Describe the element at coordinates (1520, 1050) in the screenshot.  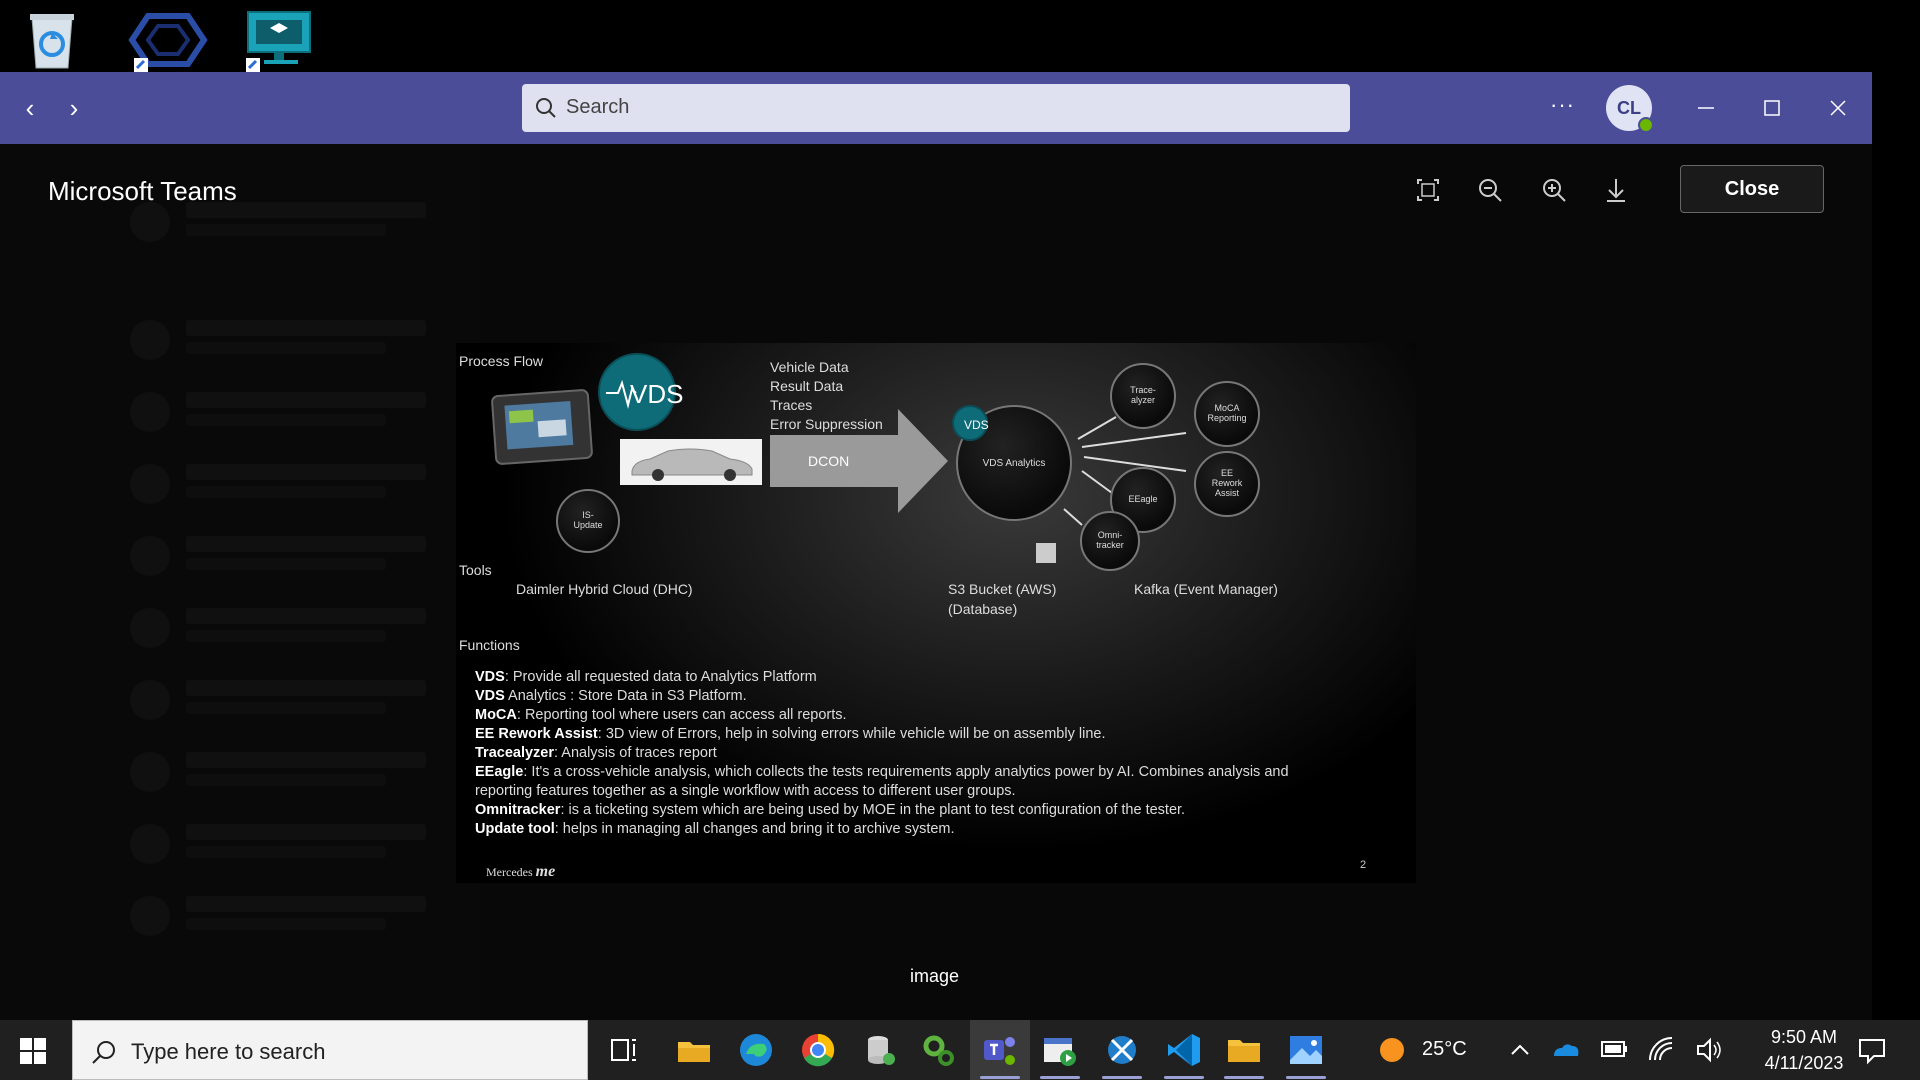
I see `chevron-up-icon` at that location.